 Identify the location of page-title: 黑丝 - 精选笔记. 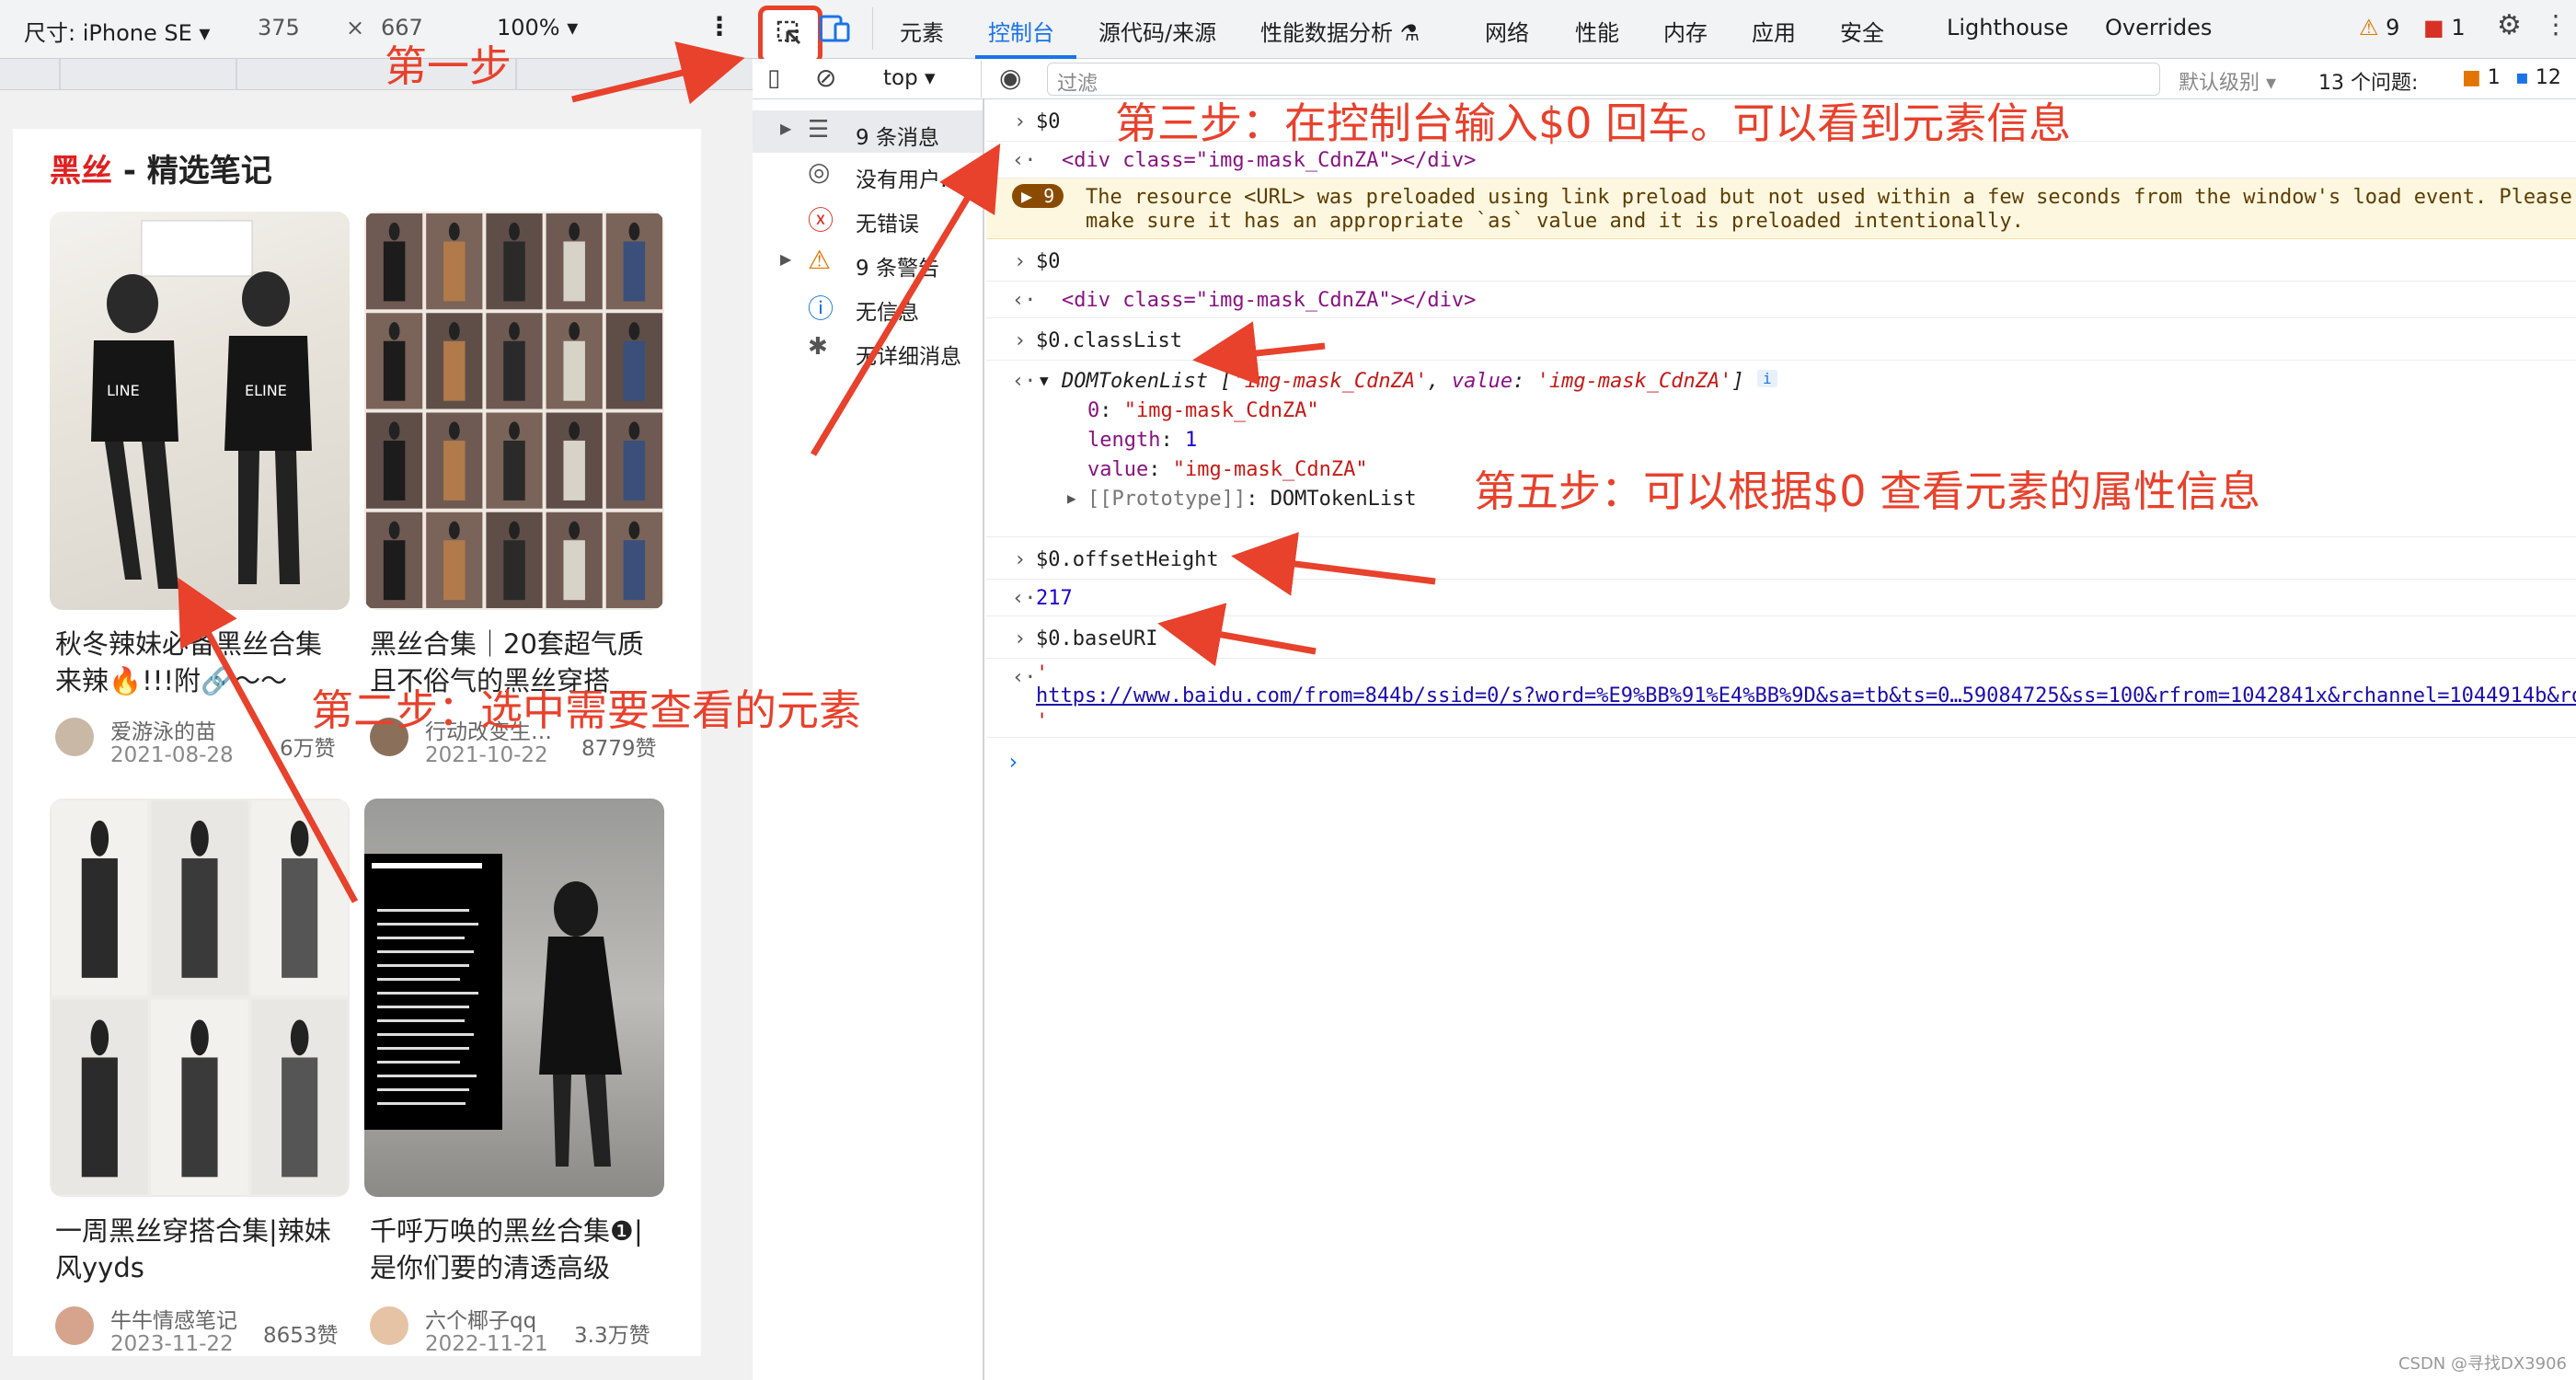
(161, 171).